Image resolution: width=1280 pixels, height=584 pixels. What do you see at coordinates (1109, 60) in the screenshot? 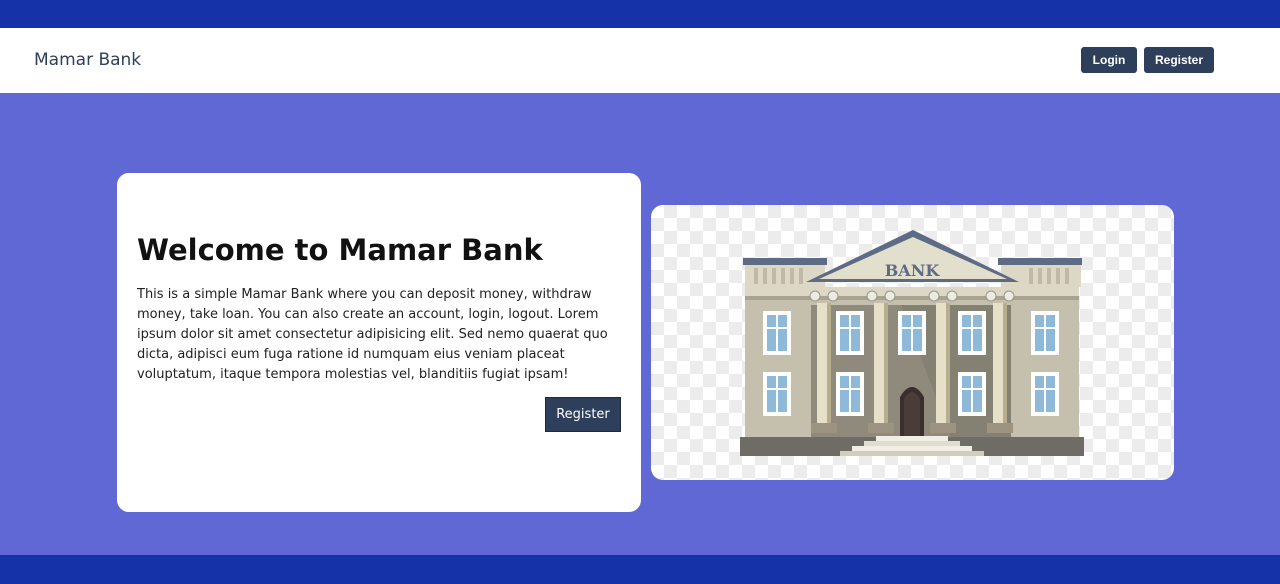
I see `login-button: Login` at bounding box center [1109, 60].